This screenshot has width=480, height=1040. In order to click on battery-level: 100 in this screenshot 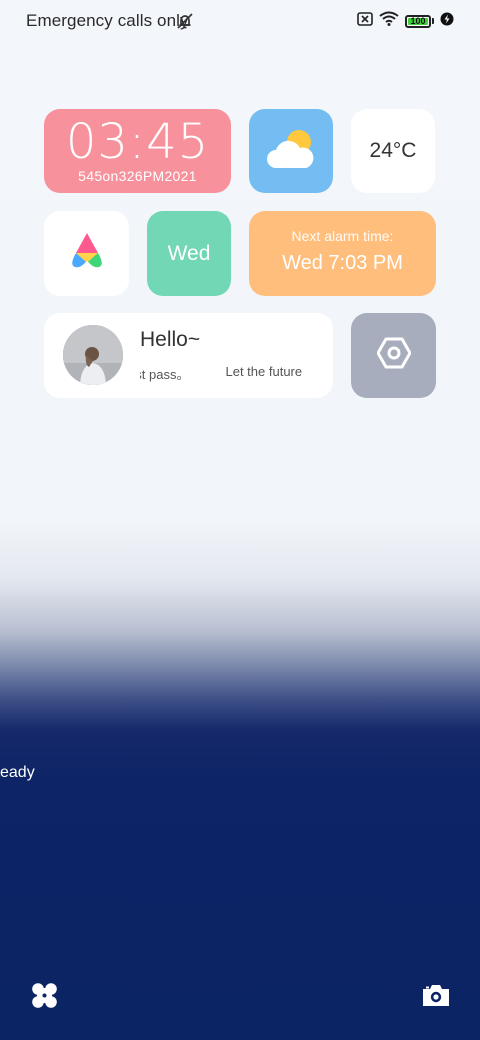, I will do `click(418, 20)`.